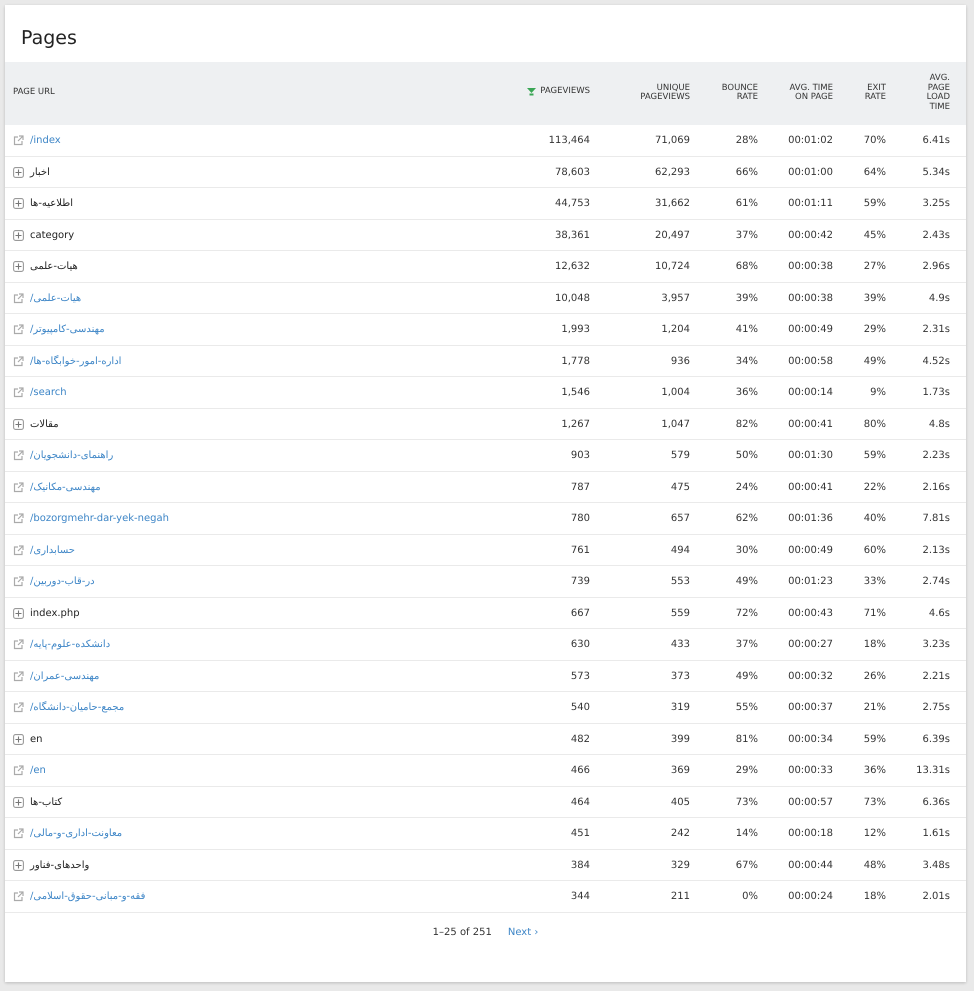 Image resolution: width=974 pixels, height=991 pixels. What do you see at coordinates (875, 361) in the screenshot?
I see `table-cell: 49%` at bounding box center [875, 361].